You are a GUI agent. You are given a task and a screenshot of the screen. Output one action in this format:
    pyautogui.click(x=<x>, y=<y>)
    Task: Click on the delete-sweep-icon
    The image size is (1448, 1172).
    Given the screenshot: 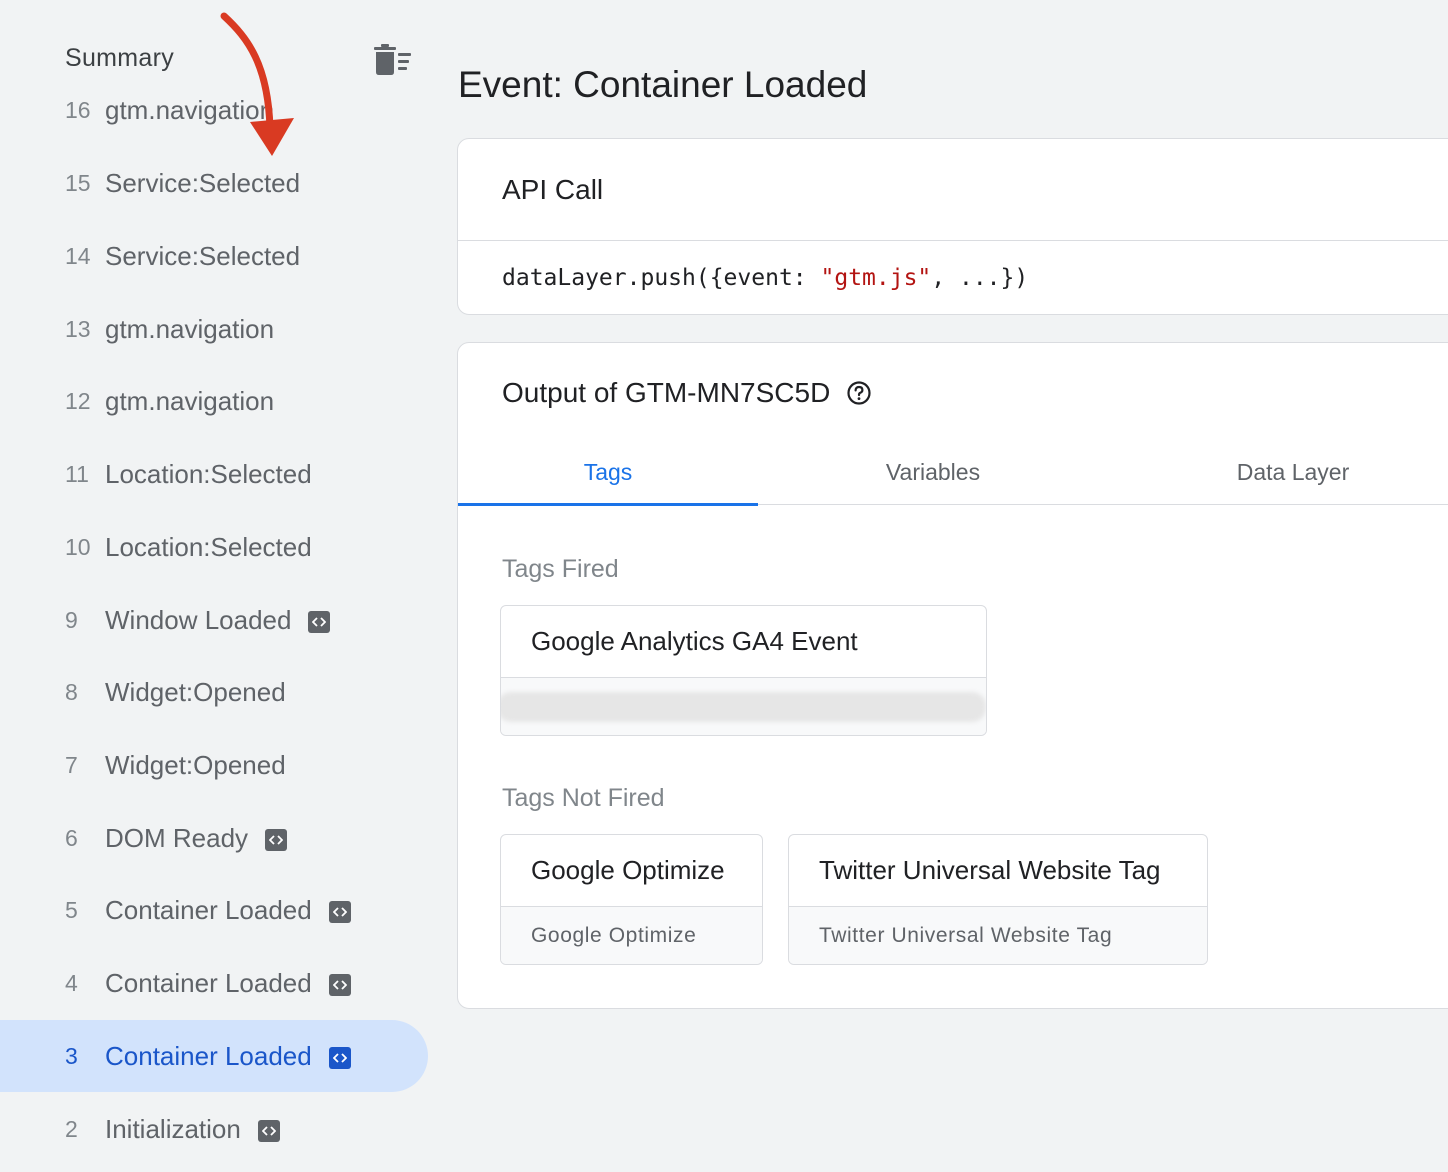 What is the action you would take?
    pyautogui.click(x=392, y=59)
    